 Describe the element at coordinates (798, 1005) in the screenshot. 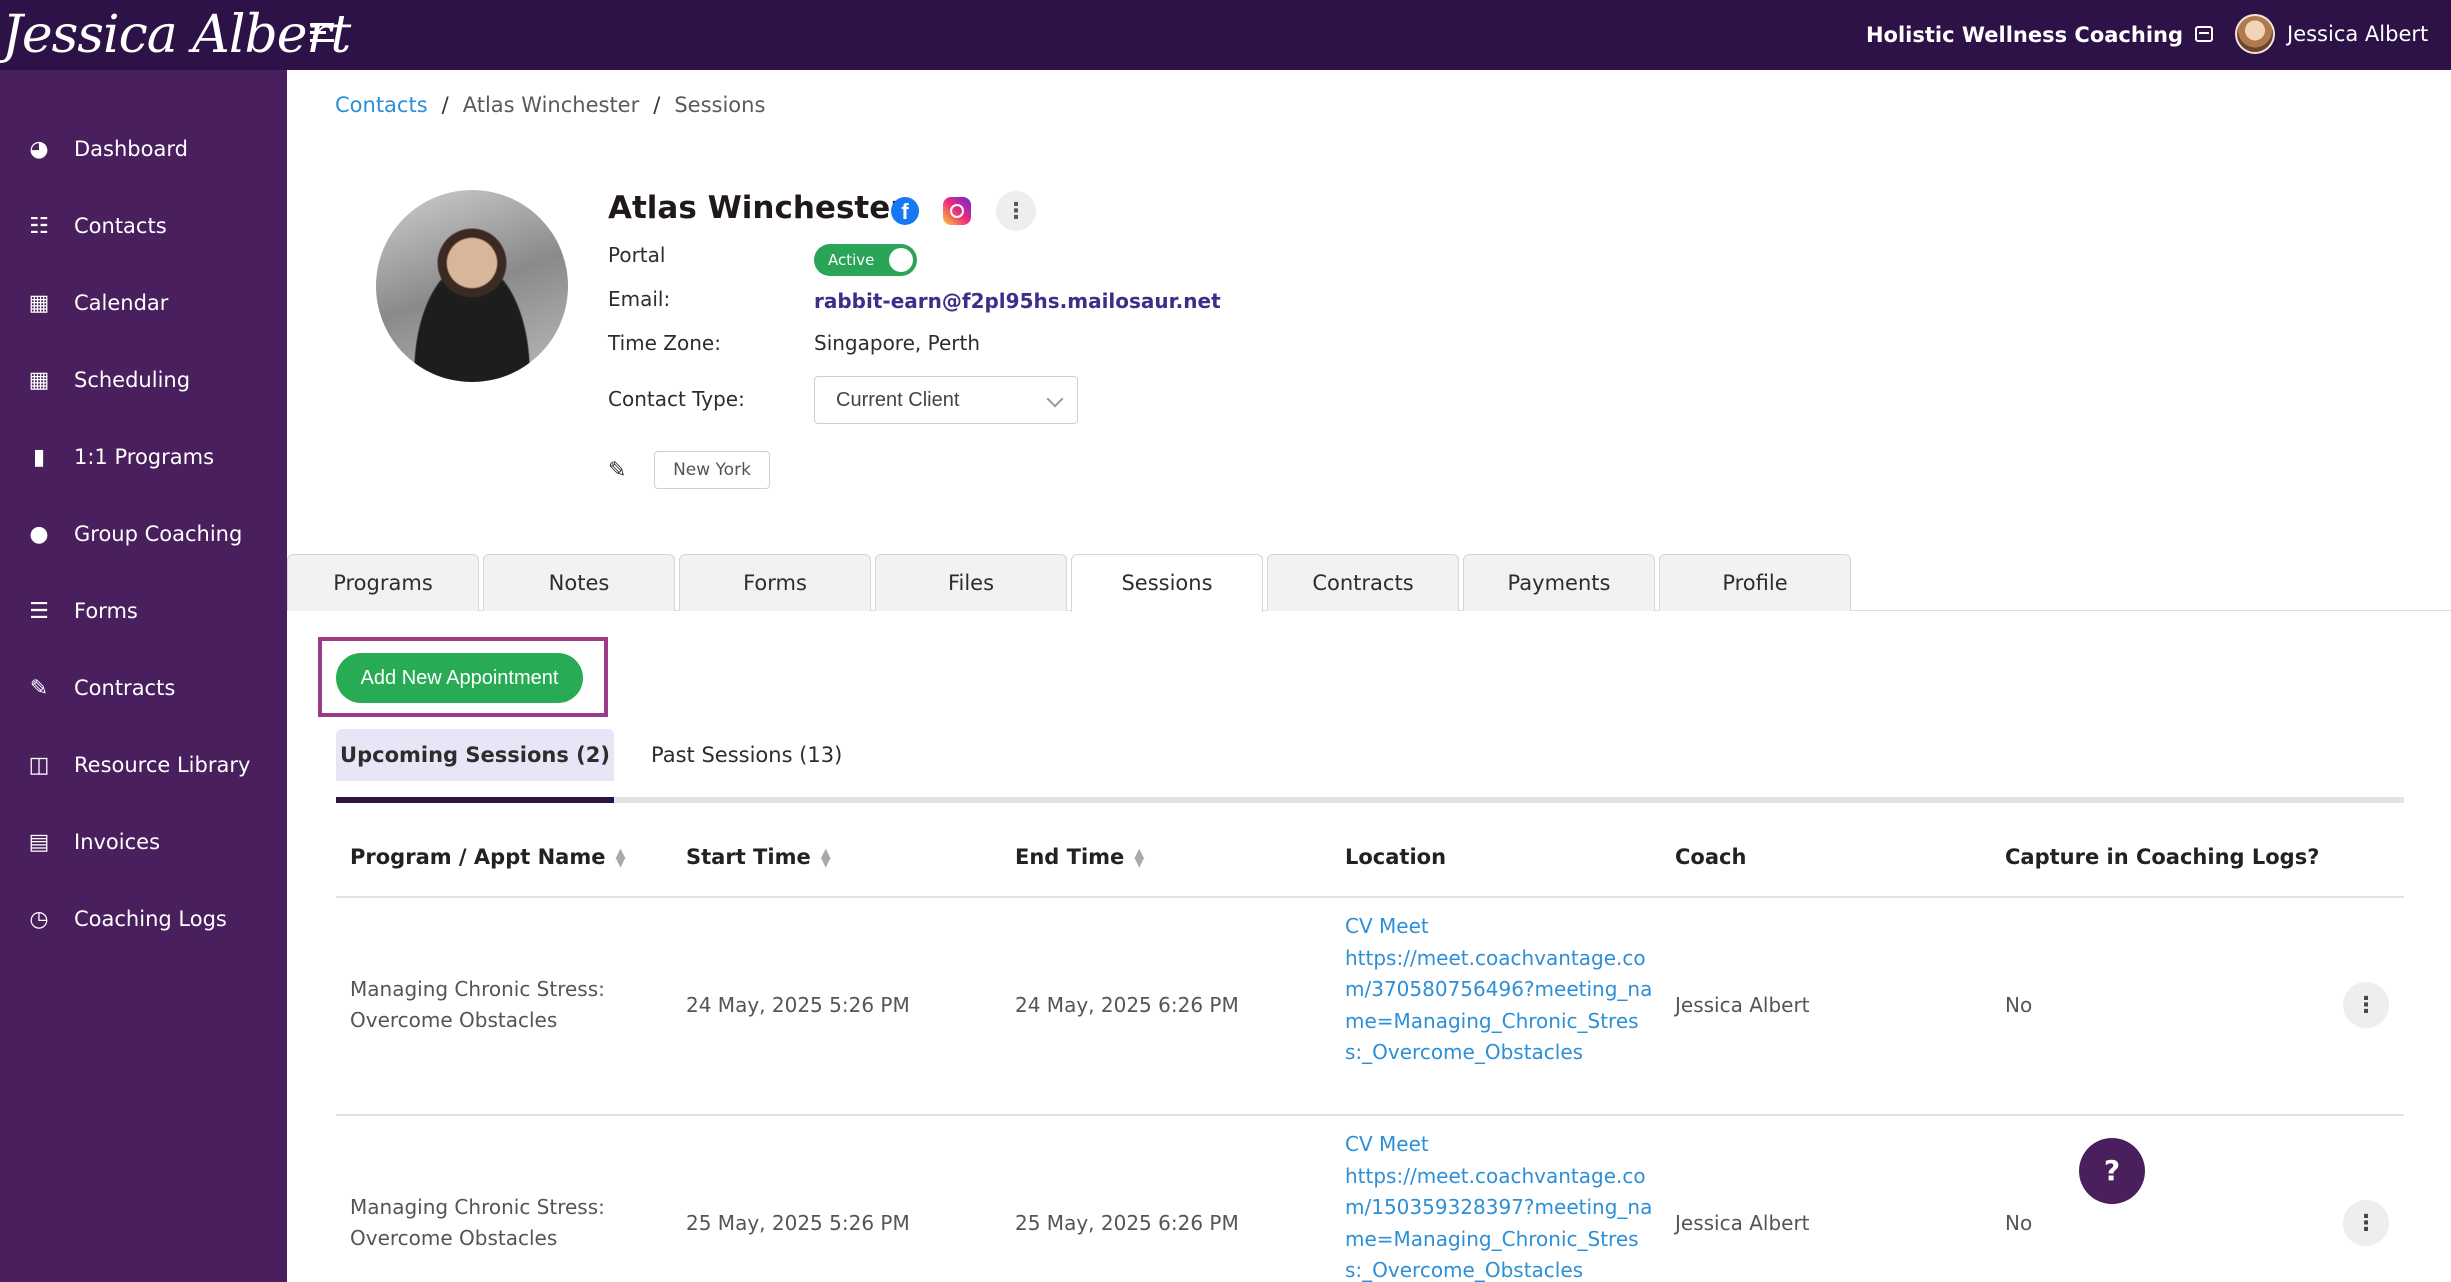

I see `start-time: 24 May, 2025 5:26 PM` at that location.